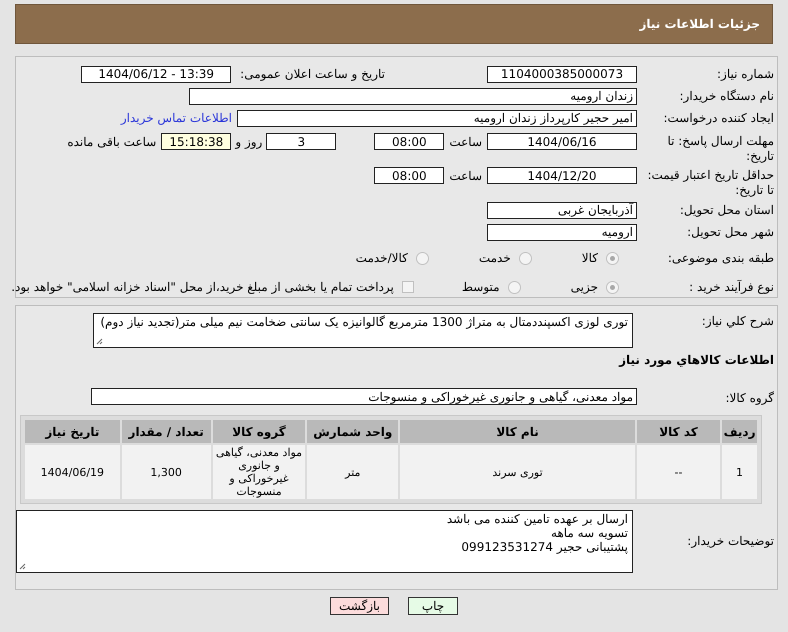 The height and width of the screenshot is (632, 788). Describe the element at coordinates (481, 287) in the screenshot. I see `radio-label: متوسط` at that location.